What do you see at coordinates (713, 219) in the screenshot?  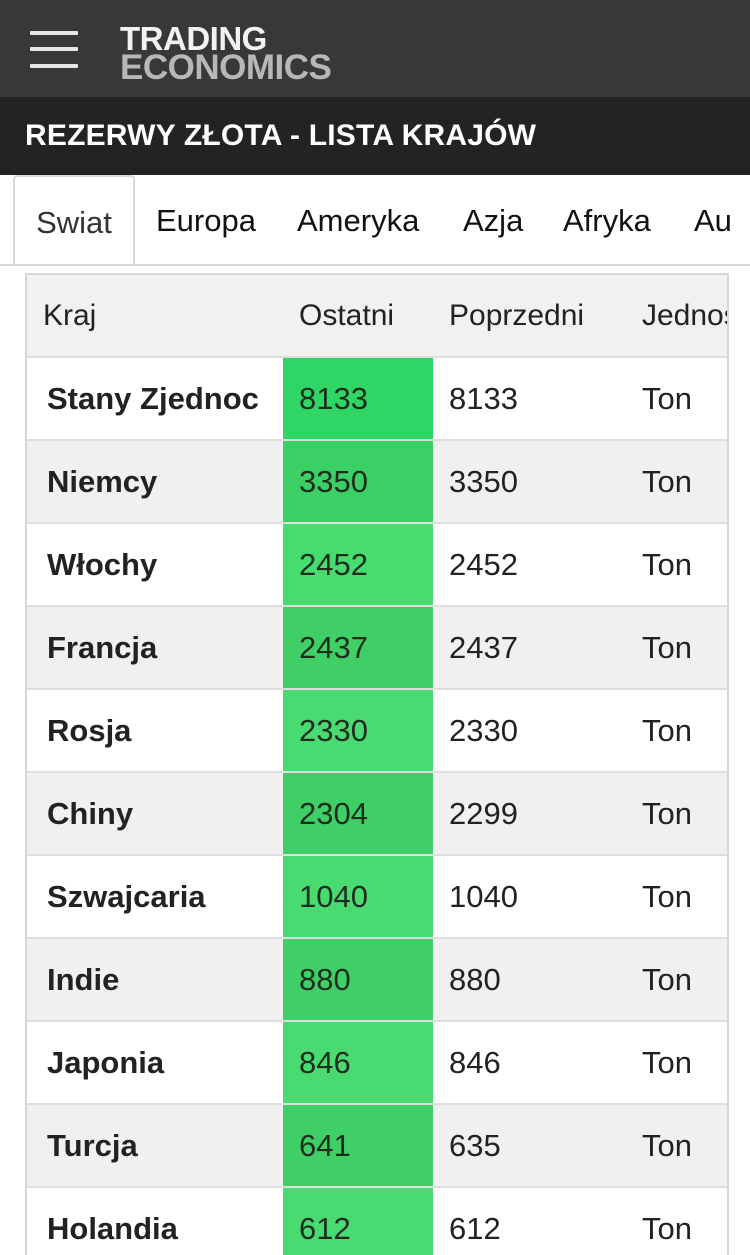 I see `tab-australia: Au` at bounding box center [713, 219].